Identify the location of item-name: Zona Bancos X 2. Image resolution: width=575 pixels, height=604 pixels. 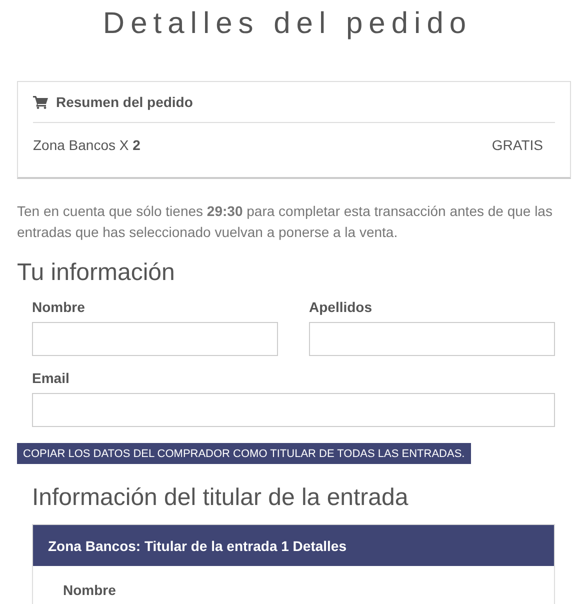
(86, 145).